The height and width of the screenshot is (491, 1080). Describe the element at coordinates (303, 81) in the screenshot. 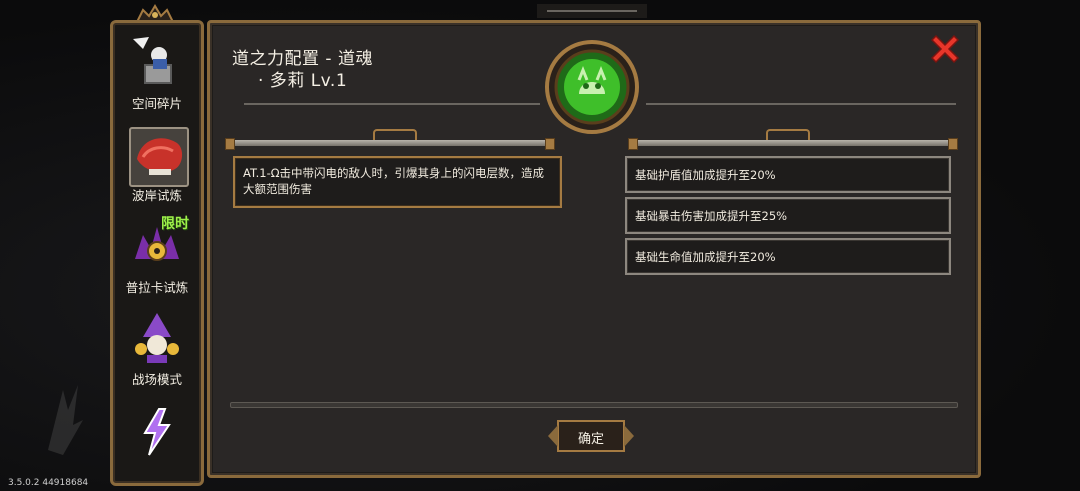

I see `title-line-2: · 多莉 Lv.1` at that location.